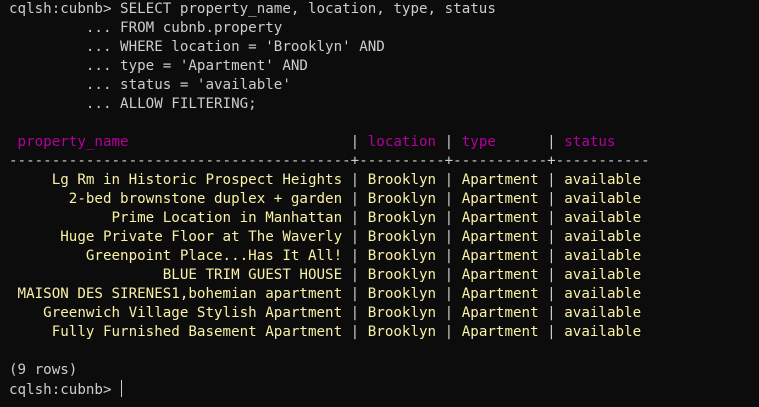  What do you see at coordinates (180, 180) in the screenshot?
I see `table-cell-property-name: Lg Rm in Historic Prospect Heights` at bounding box center [180, 180].